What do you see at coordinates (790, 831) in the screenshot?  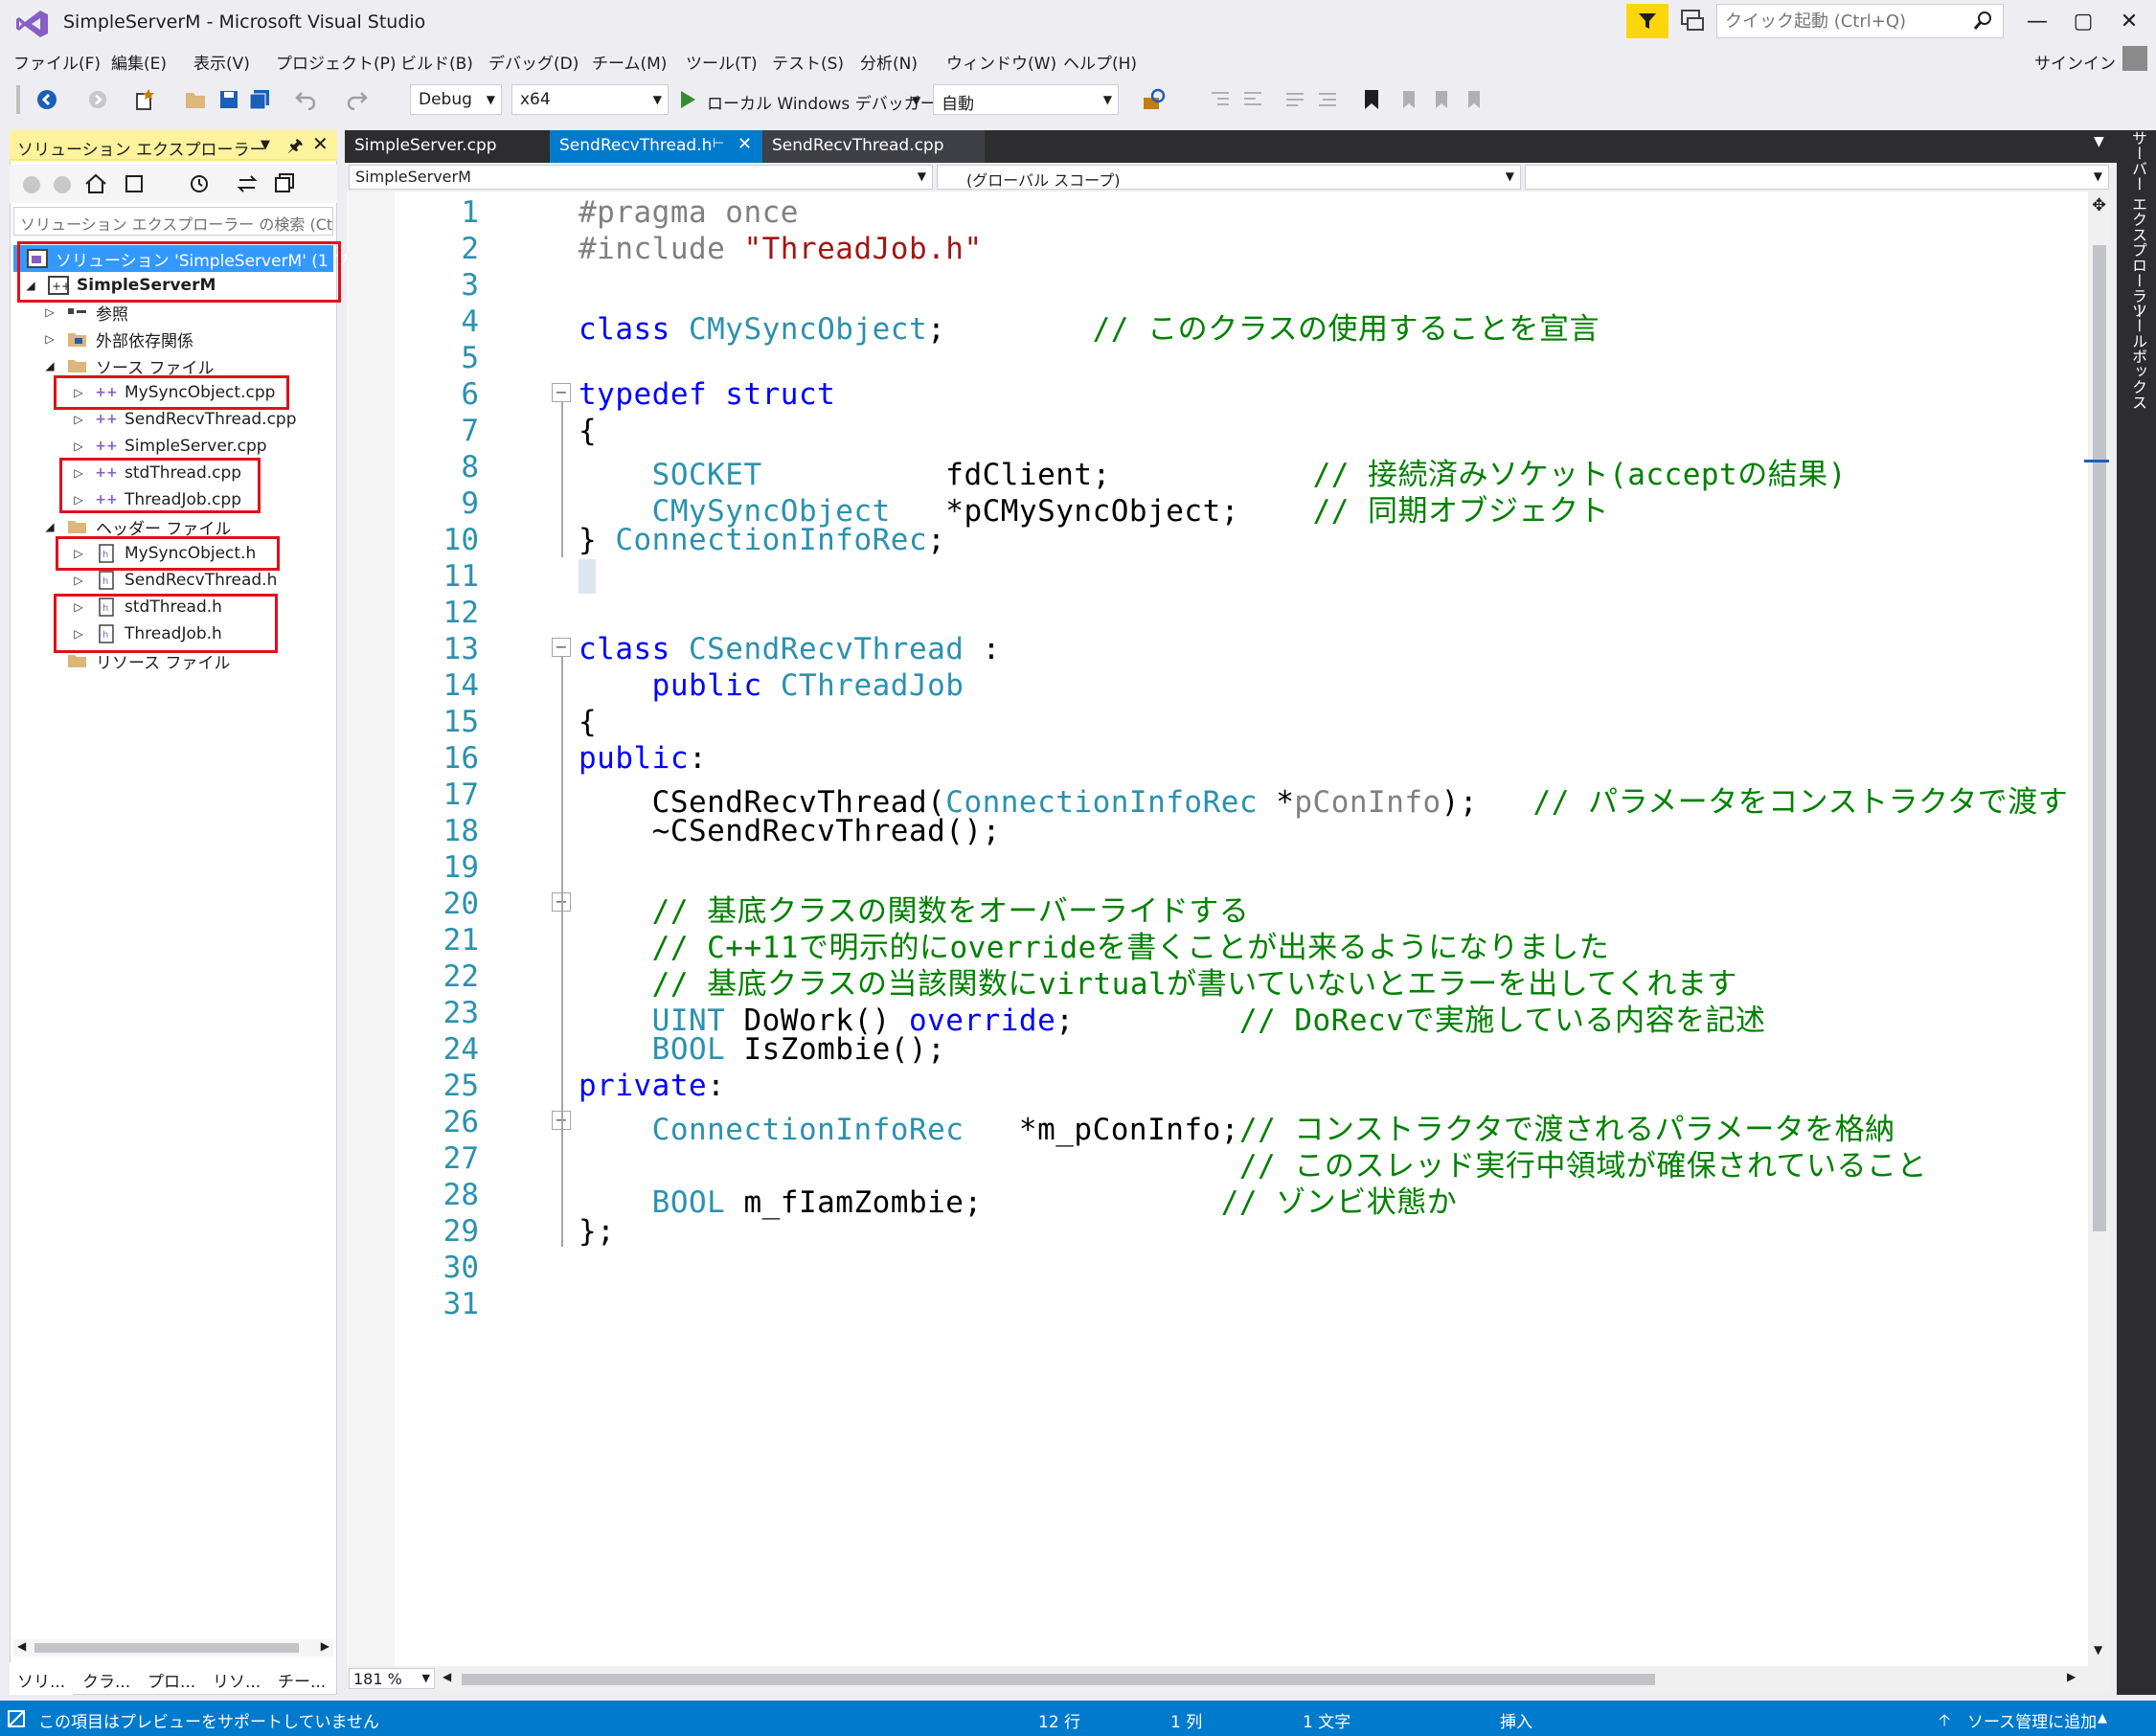 I see `code-line: ~CSendRecvThread();` at bounding box center [790, 831].